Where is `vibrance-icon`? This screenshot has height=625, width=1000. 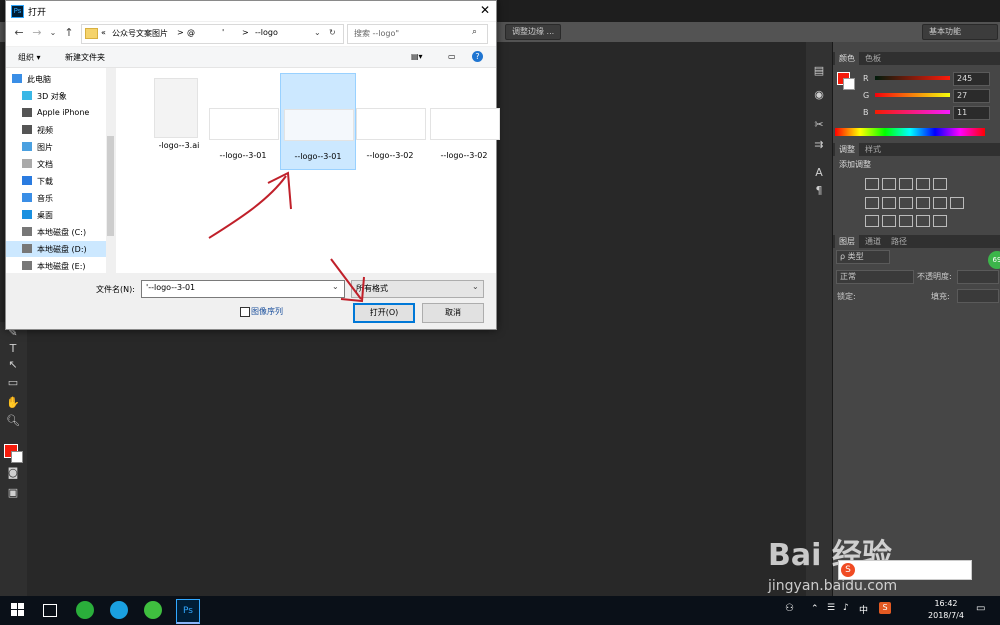
vibrance-icon is located at coordinates (940, 184).